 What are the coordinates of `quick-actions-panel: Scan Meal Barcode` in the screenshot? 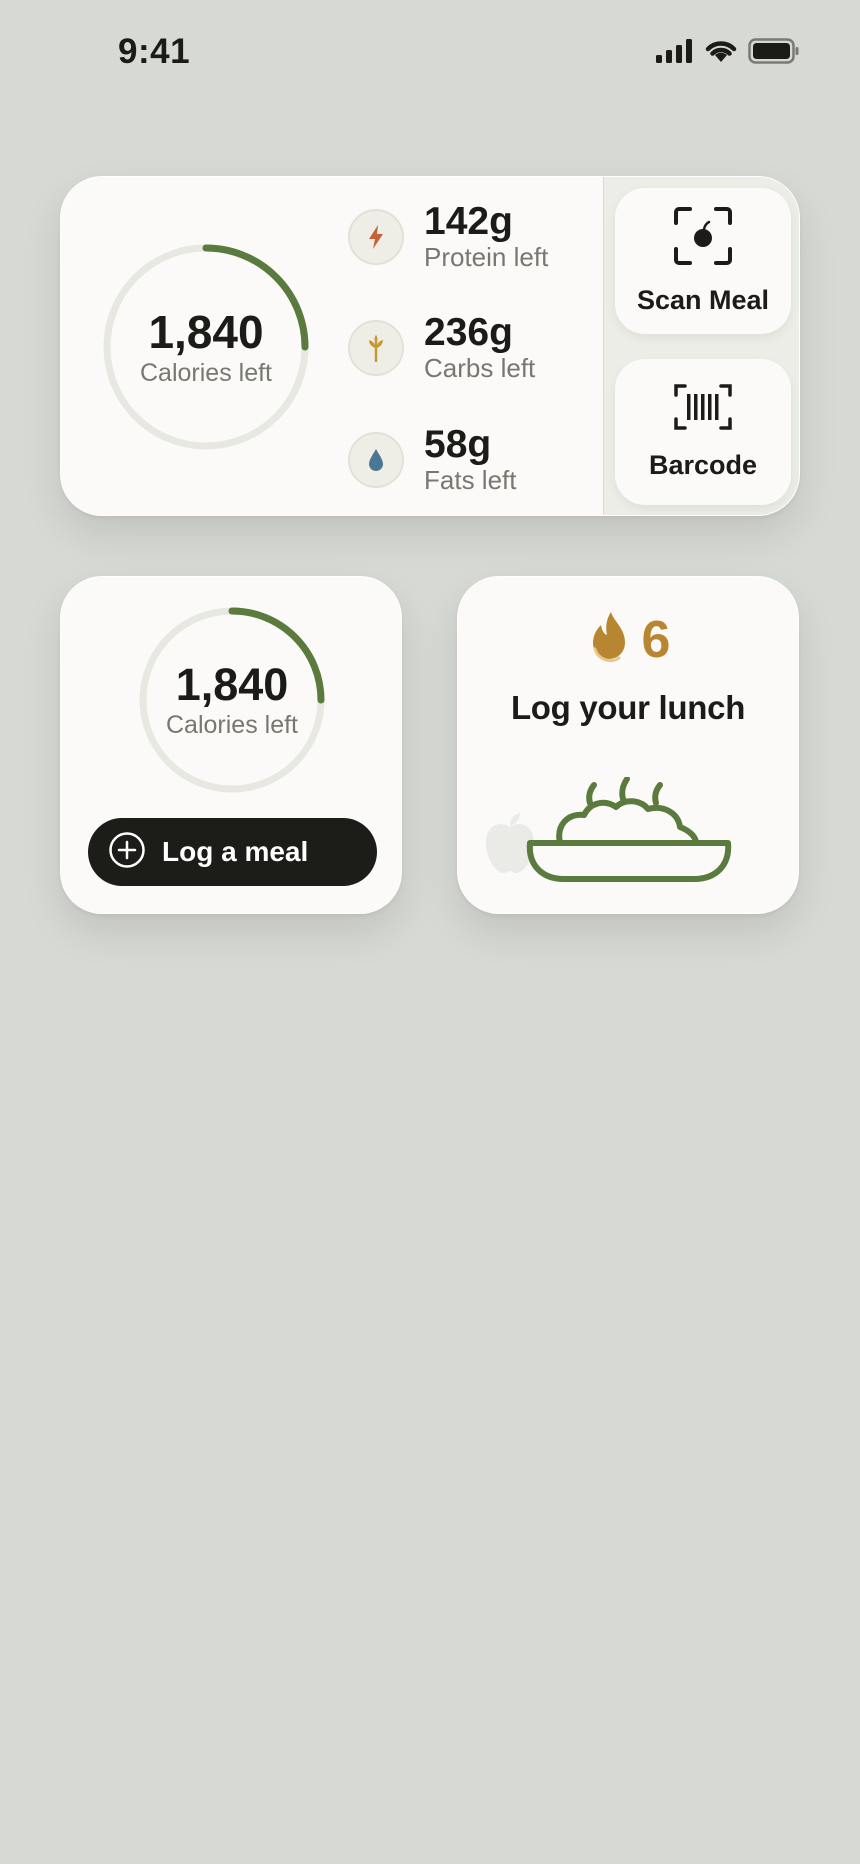 It's located at (701, 346).